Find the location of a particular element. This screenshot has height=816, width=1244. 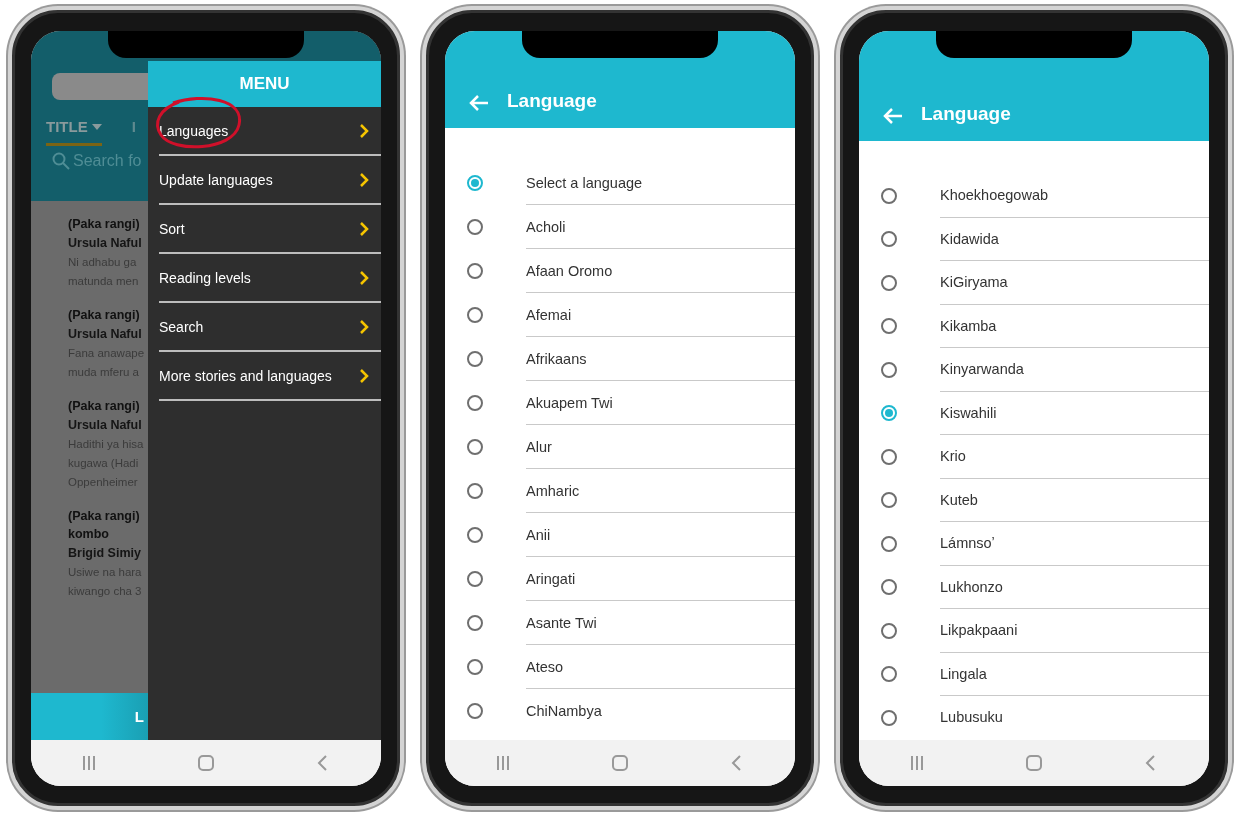

language-option: Kikamba is located at coordinates (1074, 326).